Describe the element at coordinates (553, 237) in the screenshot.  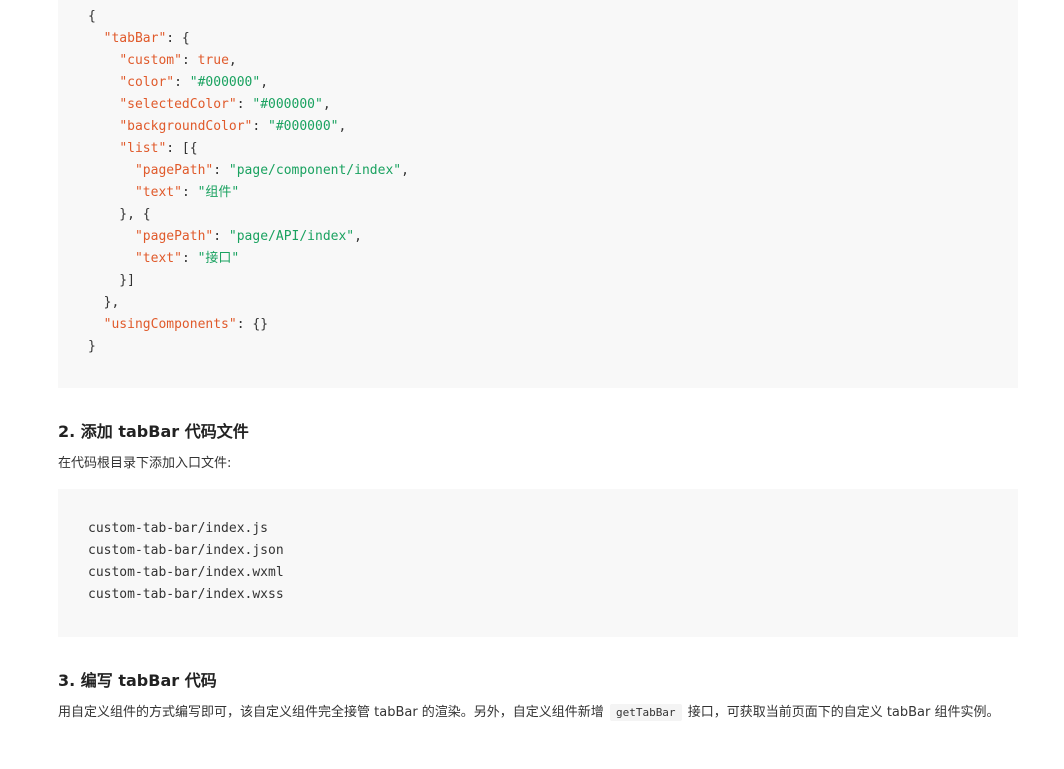
I see `code-line: "pagePath": "page/API/index",` at that location.